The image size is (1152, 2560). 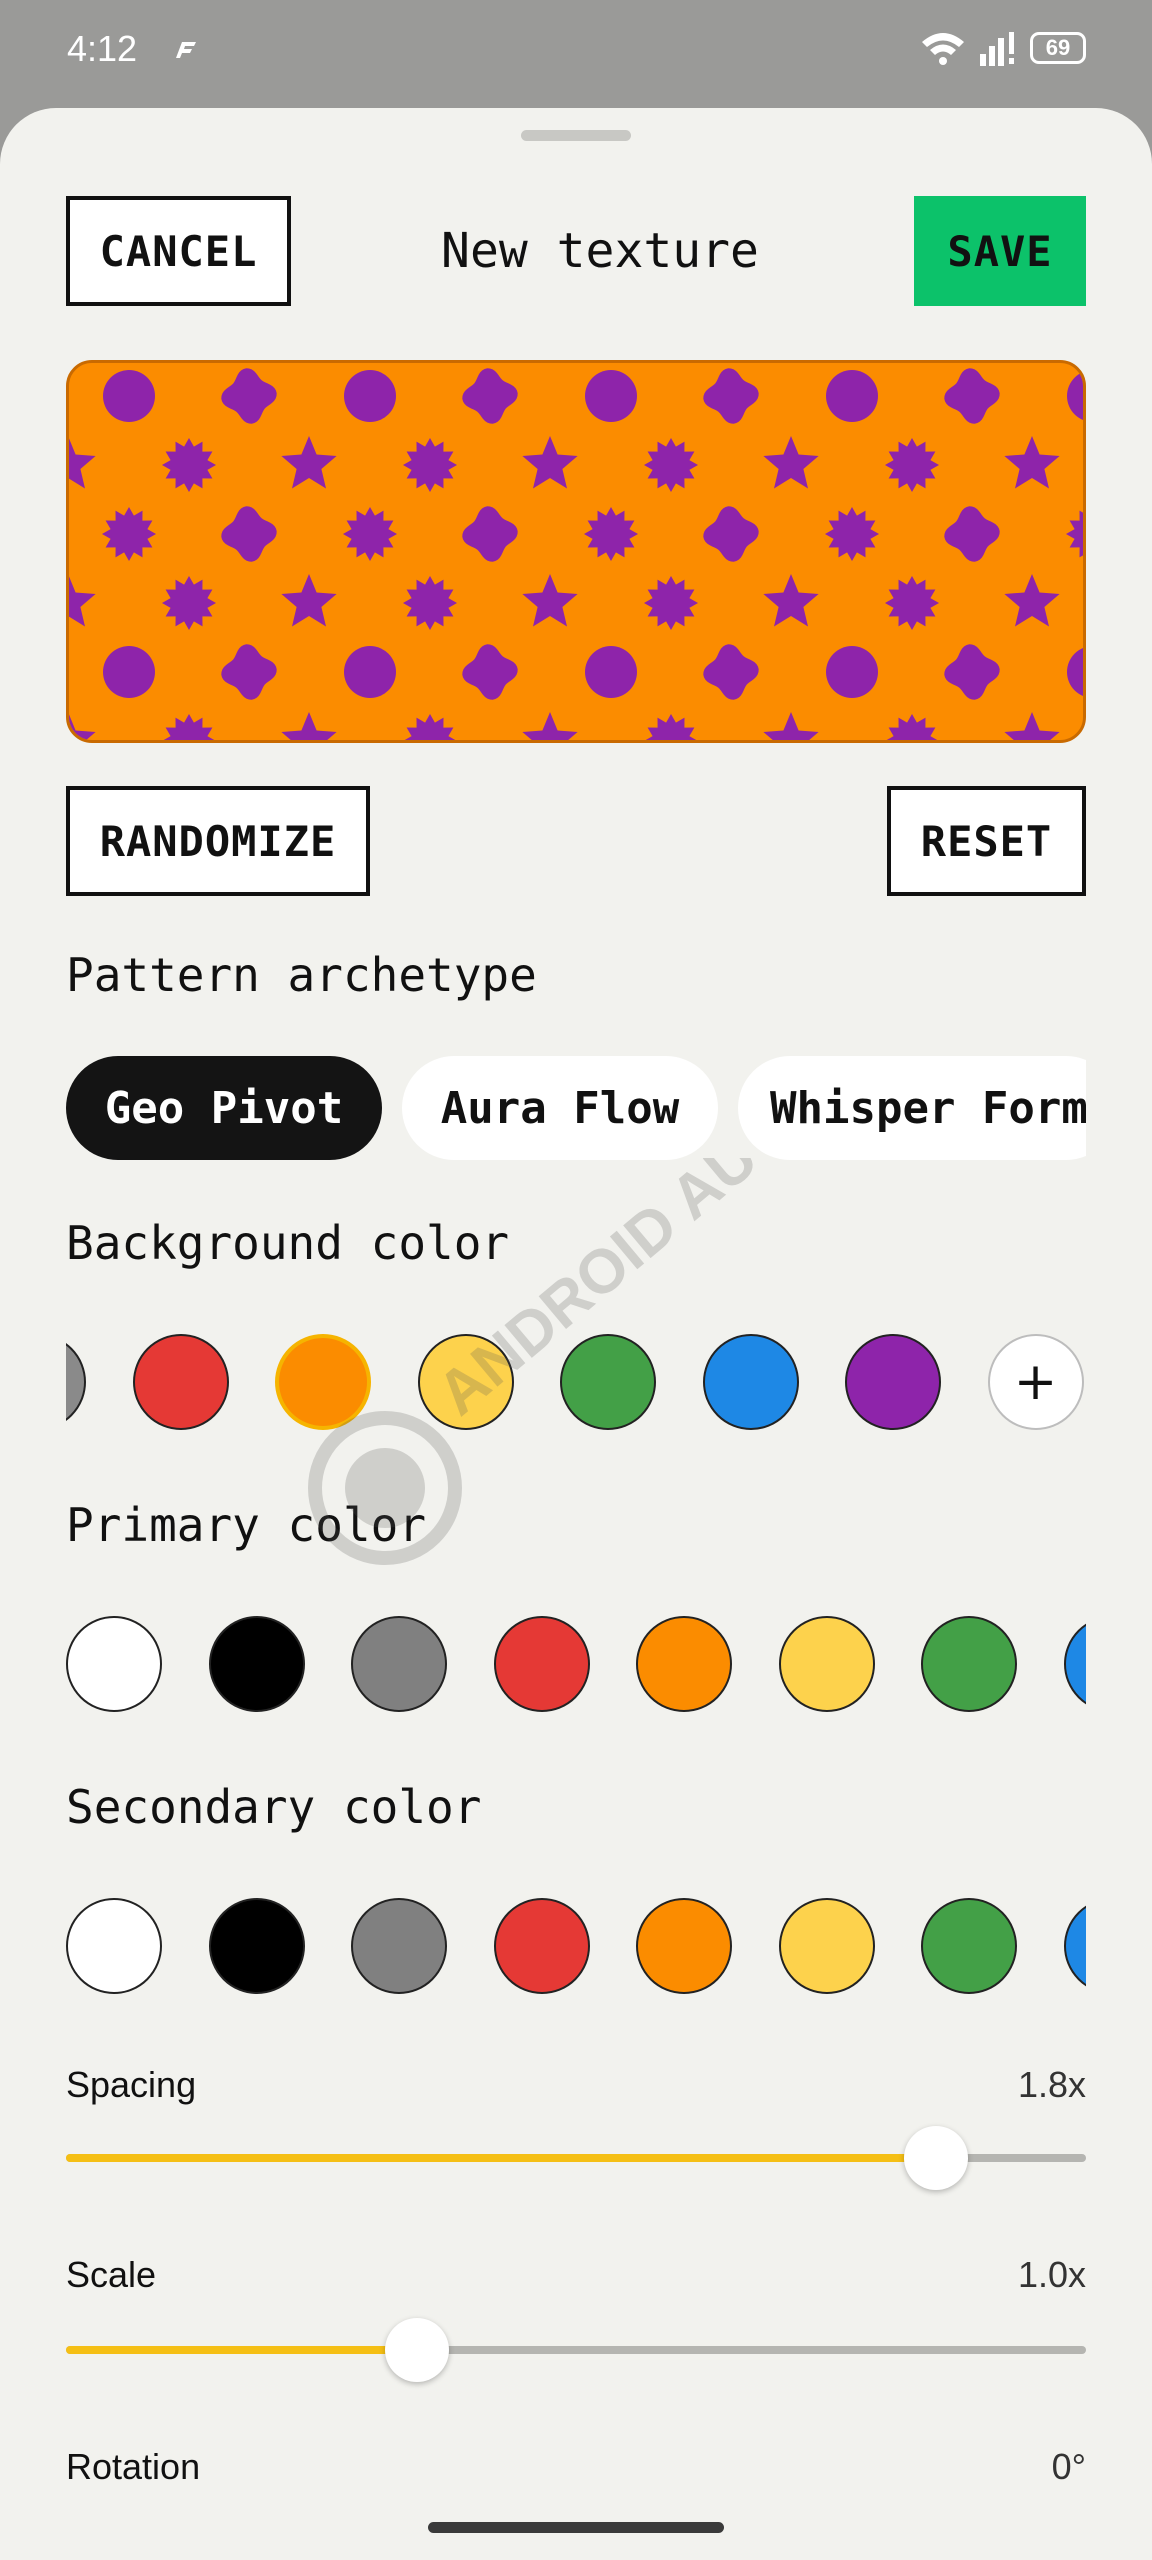 I want to click on chip-geo-pivot: Geo Pivot, so click(x=224, y=1108).